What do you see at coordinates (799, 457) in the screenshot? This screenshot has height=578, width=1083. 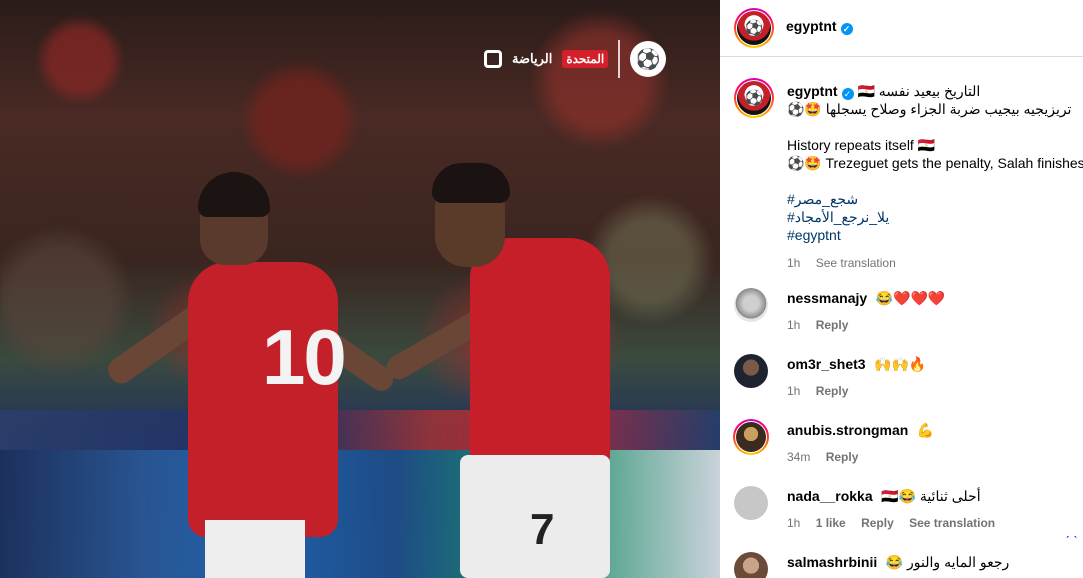 I see `comment-time: 34m` at bounding box center [799, 457].